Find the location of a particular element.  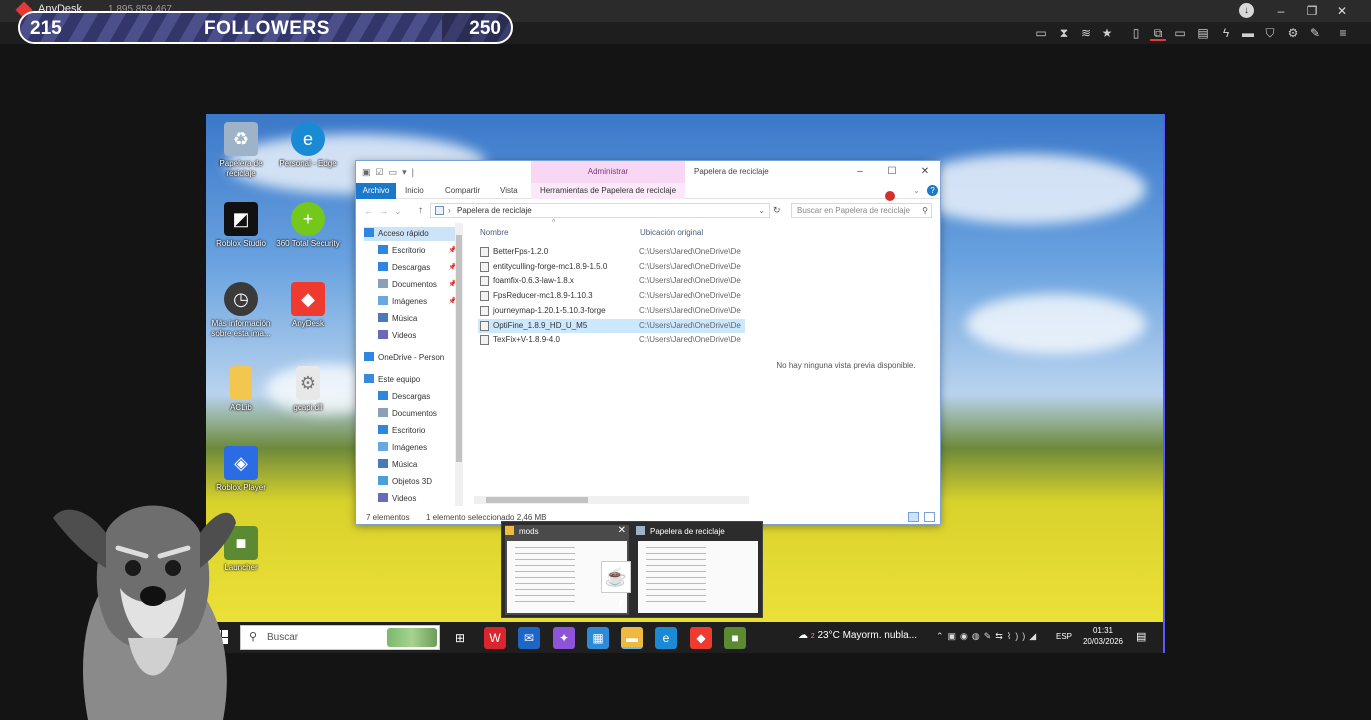

quick-access-toolbar: ▣☑▭▾| is located at coordinates (390, 172).